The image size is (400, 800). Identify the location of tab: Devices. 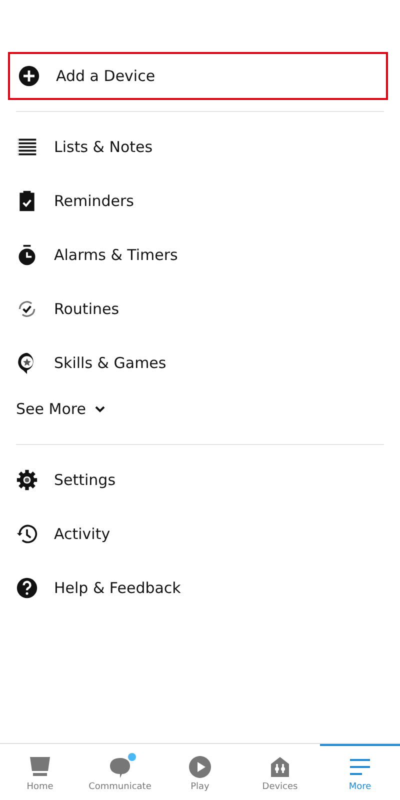
(280, 772).